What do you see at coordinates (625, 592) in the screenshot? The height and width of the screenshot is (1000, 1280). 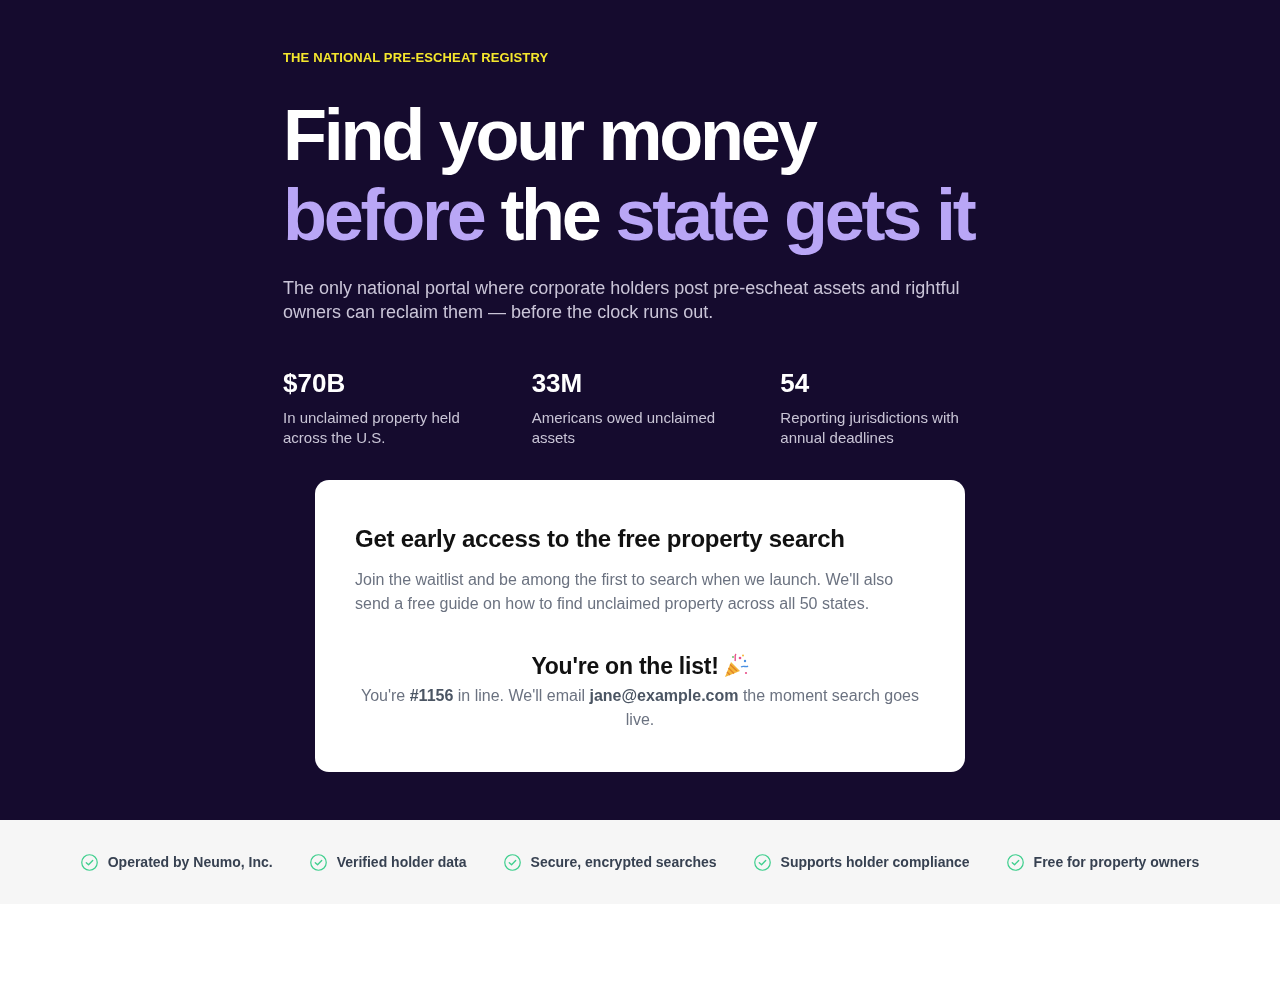 I see `card-description: Join the waitlist and be among the first to search when we launch. We'll also send a free guide on how to find unclaimed property across all 50 states.` at bounding box center [625, 592].